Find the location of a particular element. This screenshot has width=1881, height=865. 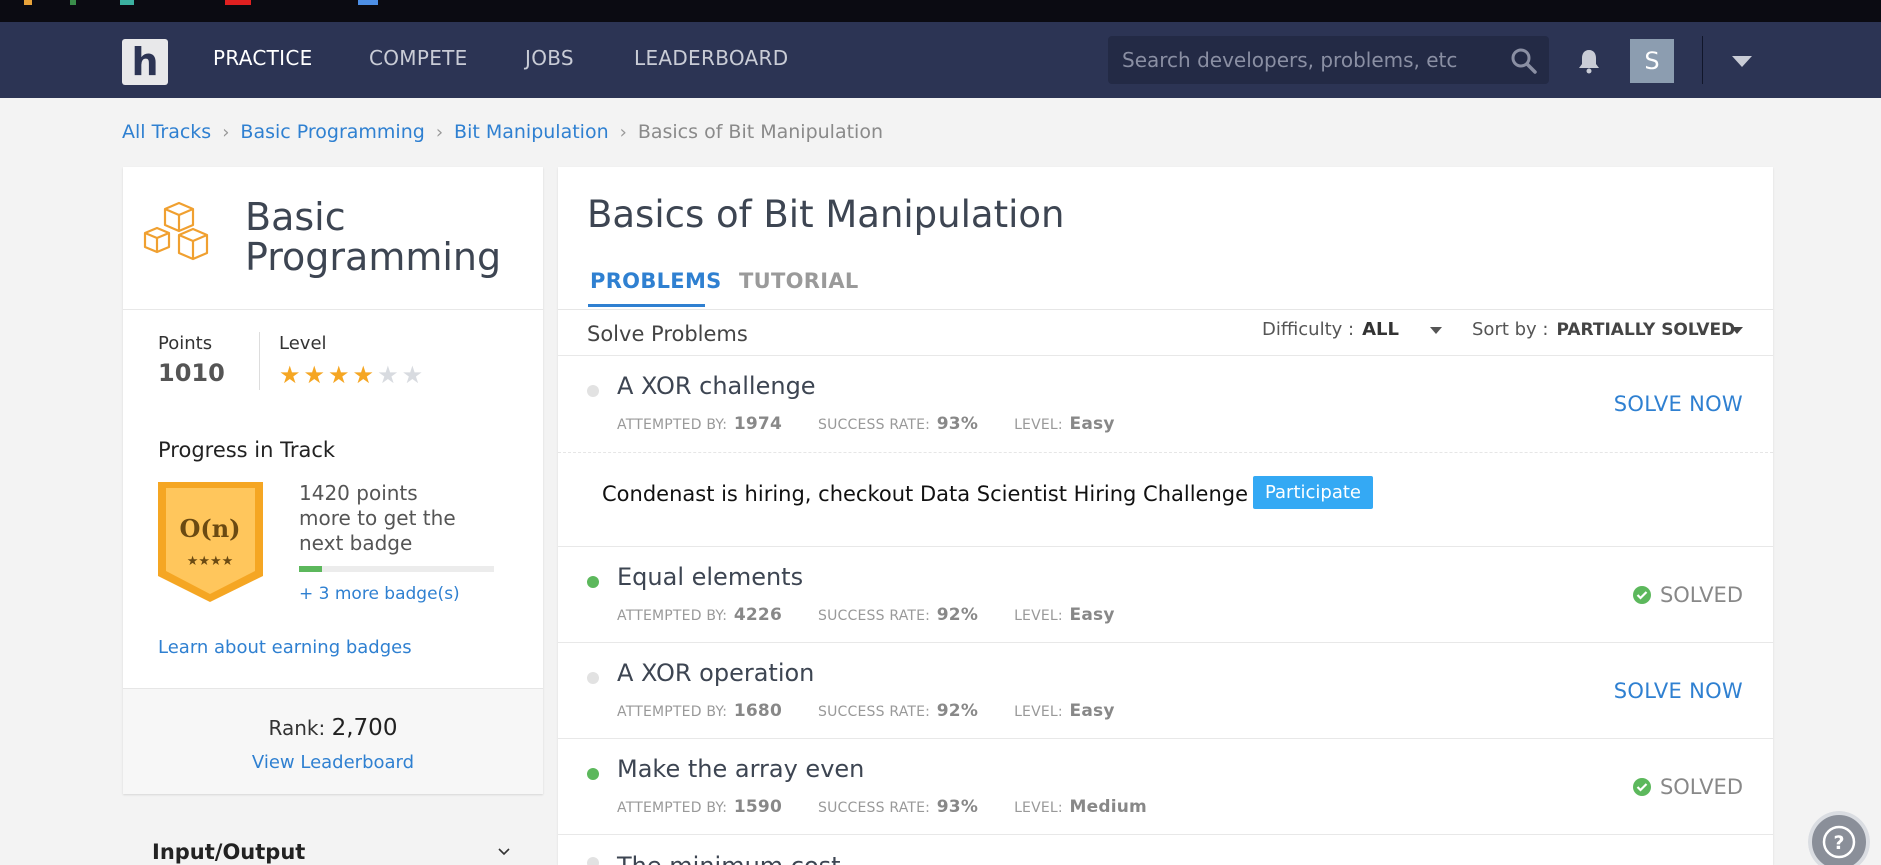

breadcrumb-current: Basics of Bit Manipulation is located at coordinates (760, 132).